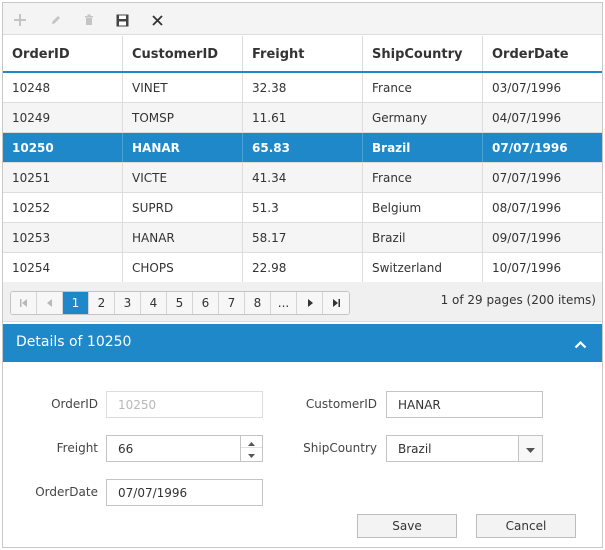 Image resolution: width=605 pixels, height=550 pixels. Describe the element at coordinates (423, 267) in the screenshot. I see `cell-shipcountry: Switzerland` at that location.